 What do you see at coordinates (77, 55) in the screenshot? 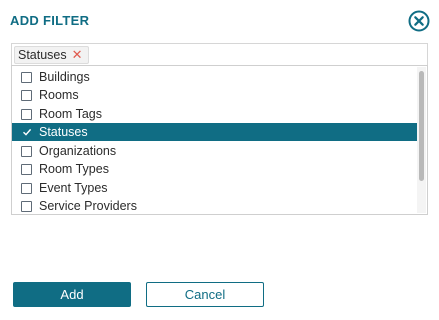
I see `close-icon: ✕` at bounding box center [77, 55].